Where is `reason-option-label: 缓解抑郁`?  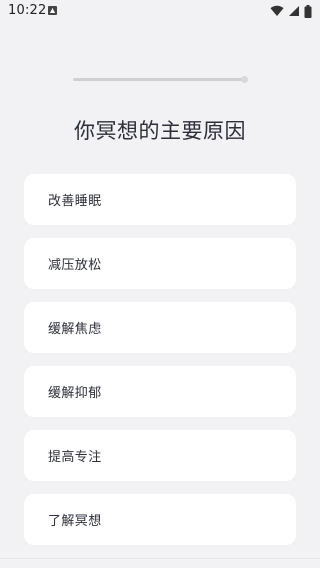
reason-option-label: 缓解抑郁 is located at coordinates (75, 393).